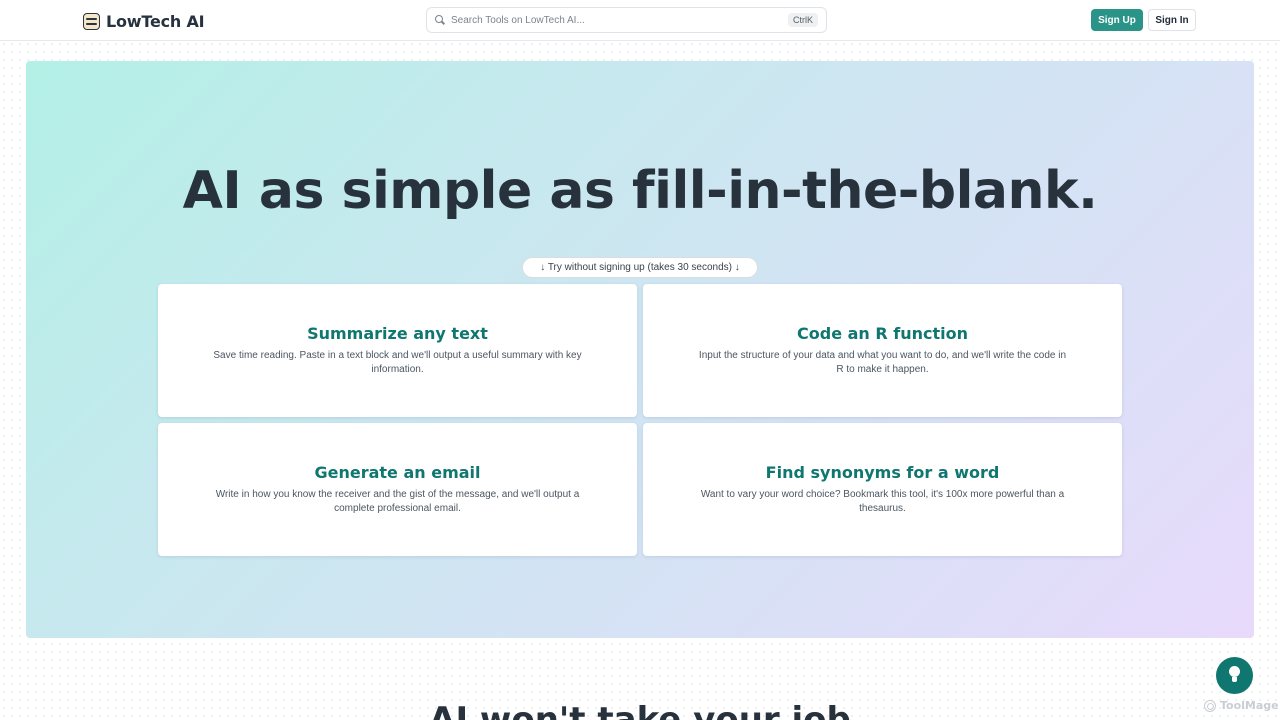  Describe the element at coordinates (1249, 705) in the screenshot. I see `watermark-text: ToolMage` at that location.